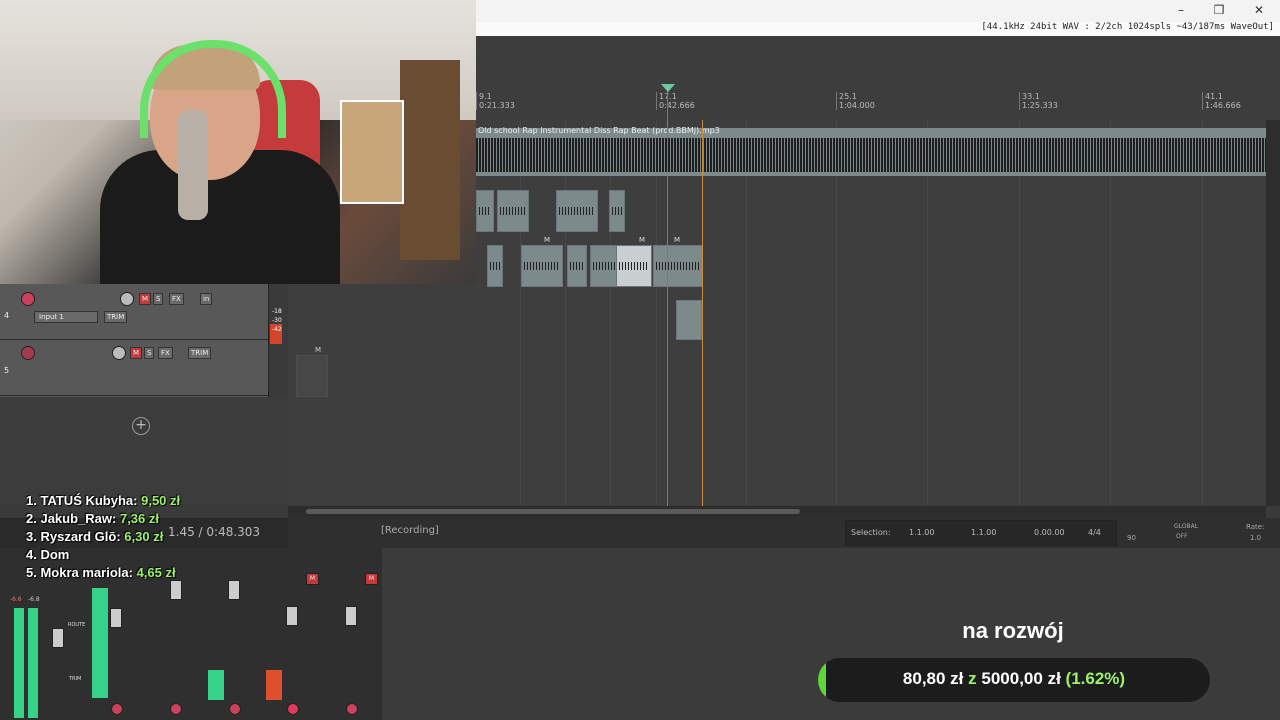 The image size is (1280, 720). I want to click on global-label: GLOBAL, so click(1186, 526).